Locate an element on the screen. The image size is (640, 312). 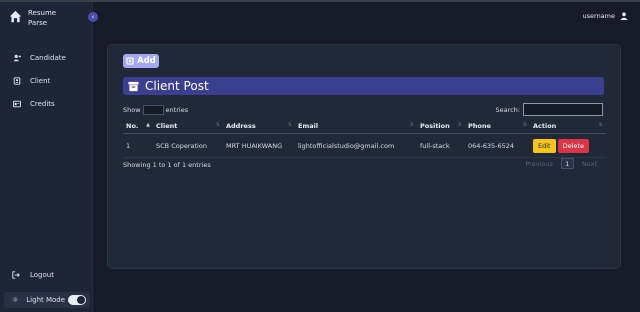
cell-email: lightofficialstudio@gmail.com is located at coordinates (346, 145).